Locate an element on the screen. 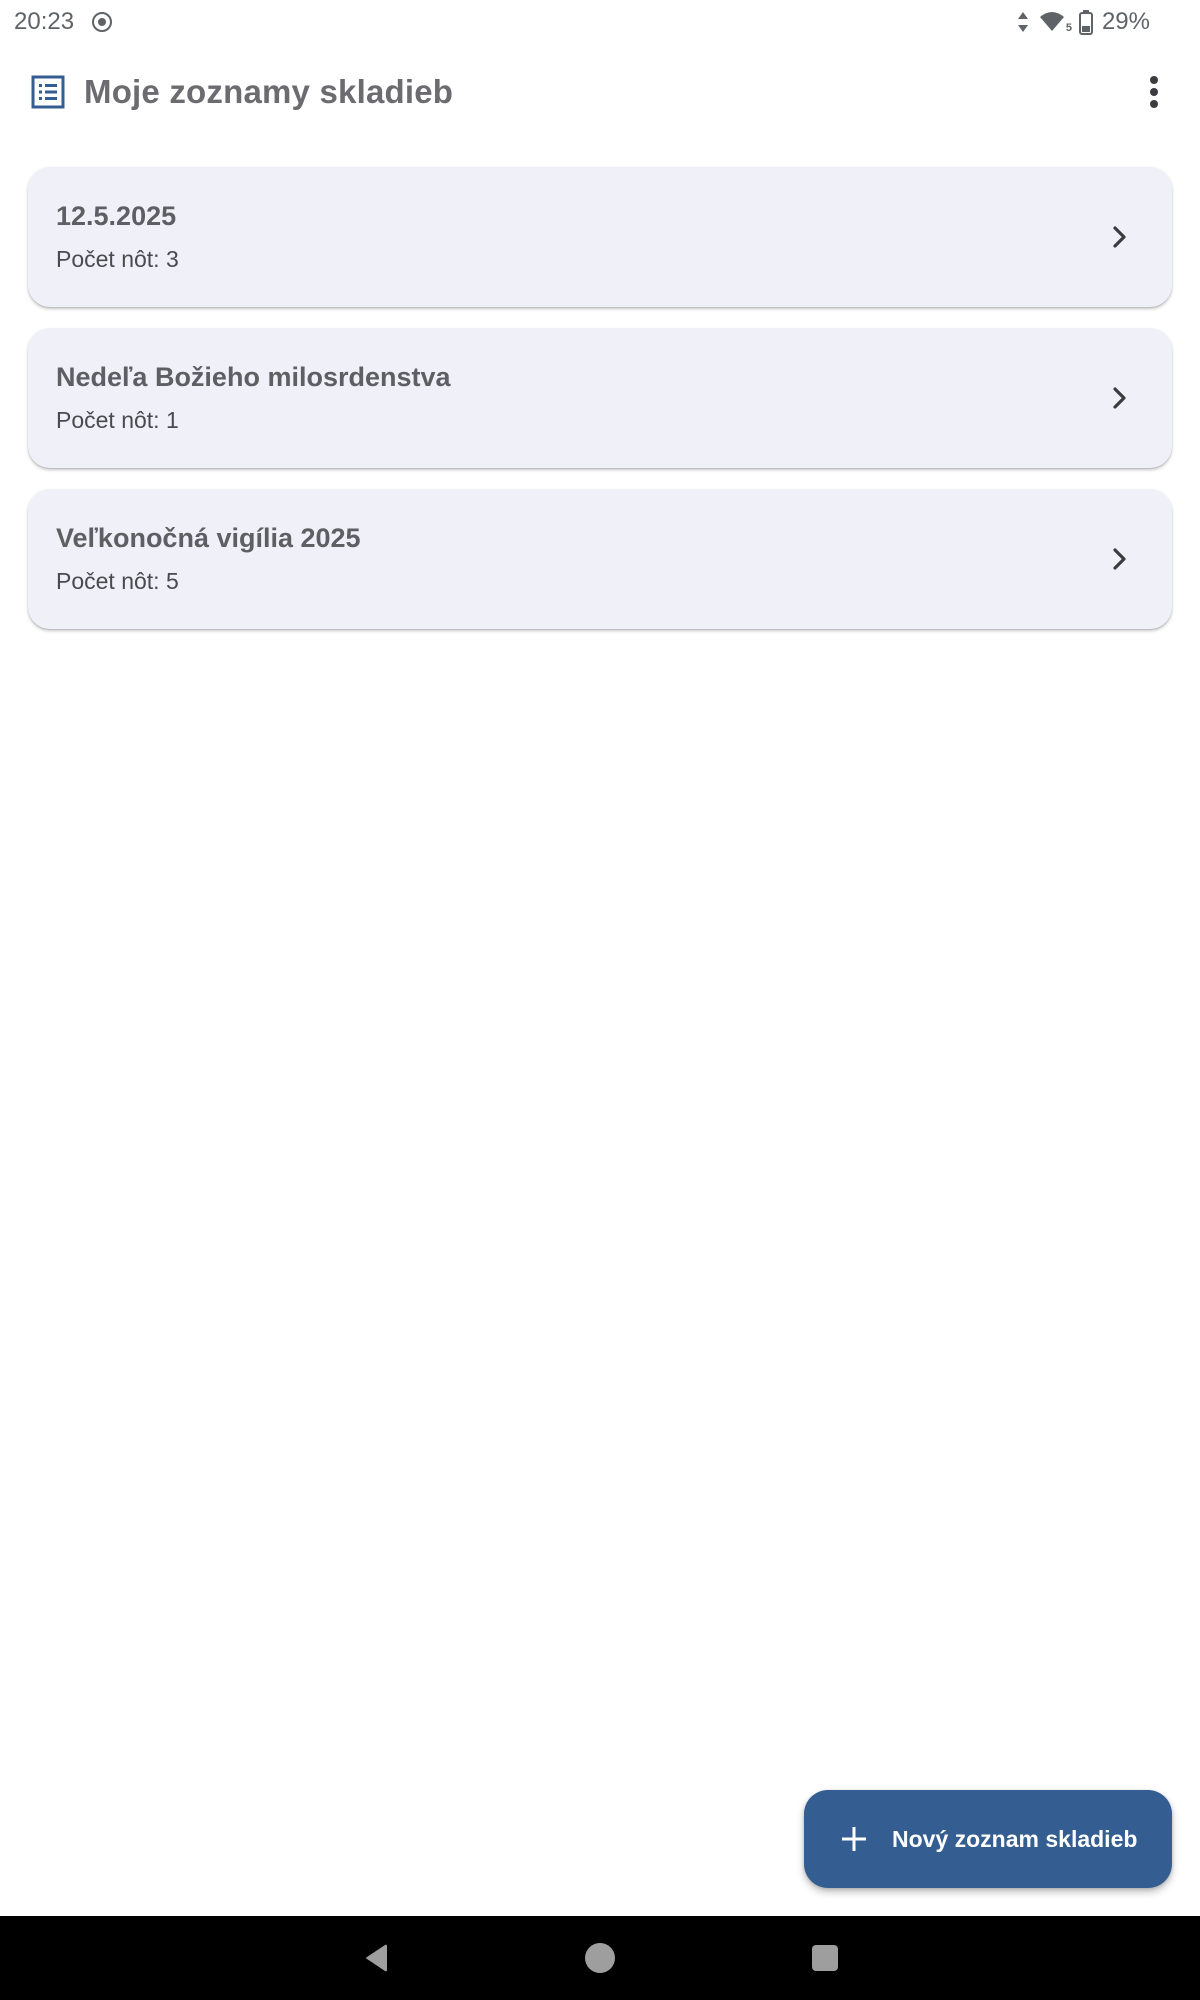 This screenshot has width=1200, height=2000. playlist-title: Nedeľa Božieho milosrdenstva is located at coordinates (253, 377).